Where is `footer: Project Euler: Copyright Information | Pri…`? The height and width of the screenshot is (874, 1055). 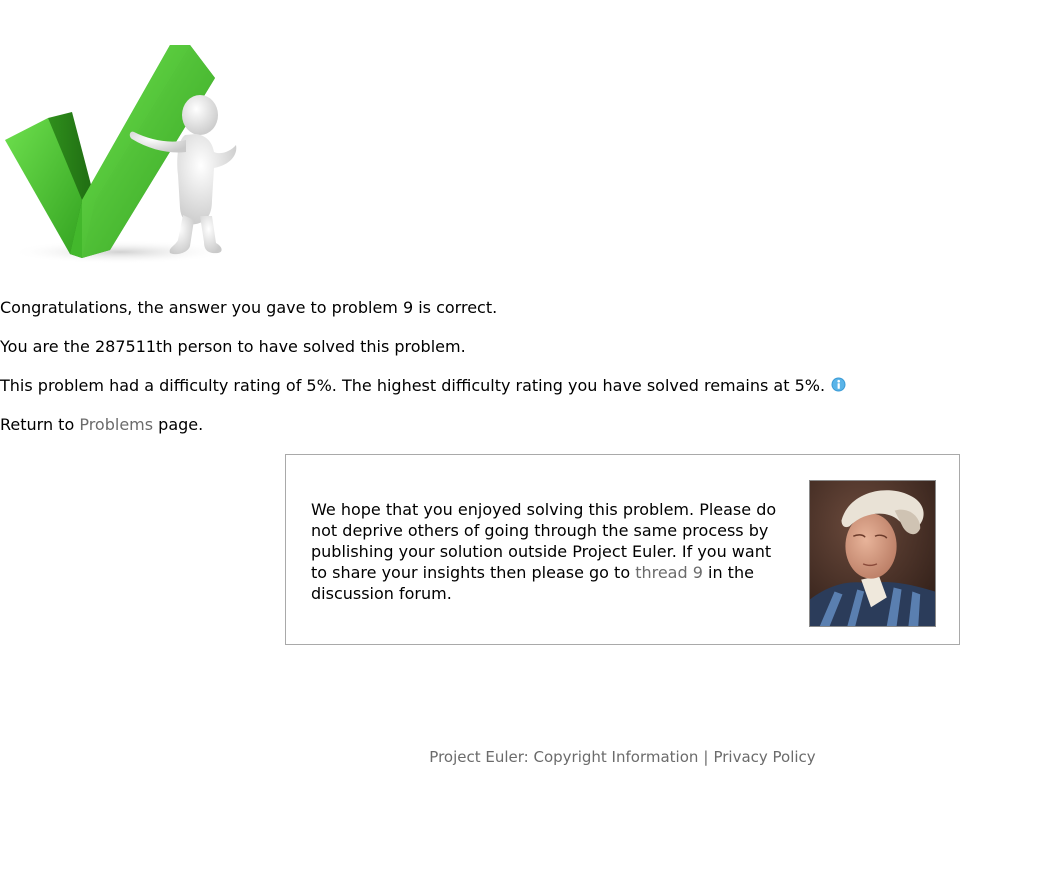 footer: Project Euler: Copyright Information | Pri… is located at coordinates (527, 757).